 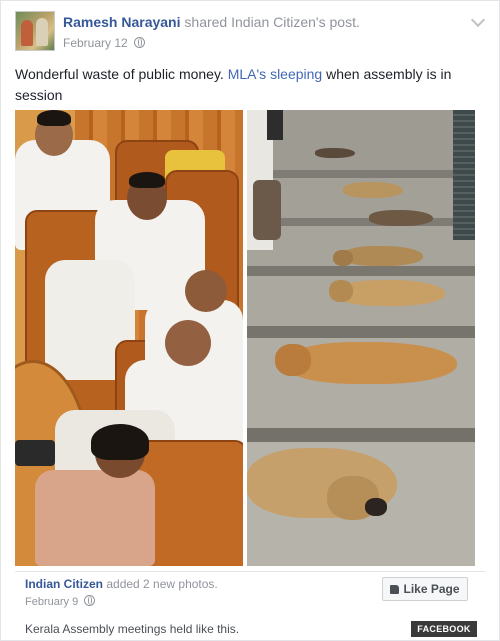 I want to click on shared-post-date-text: February 9, so click(x=51, y=602).